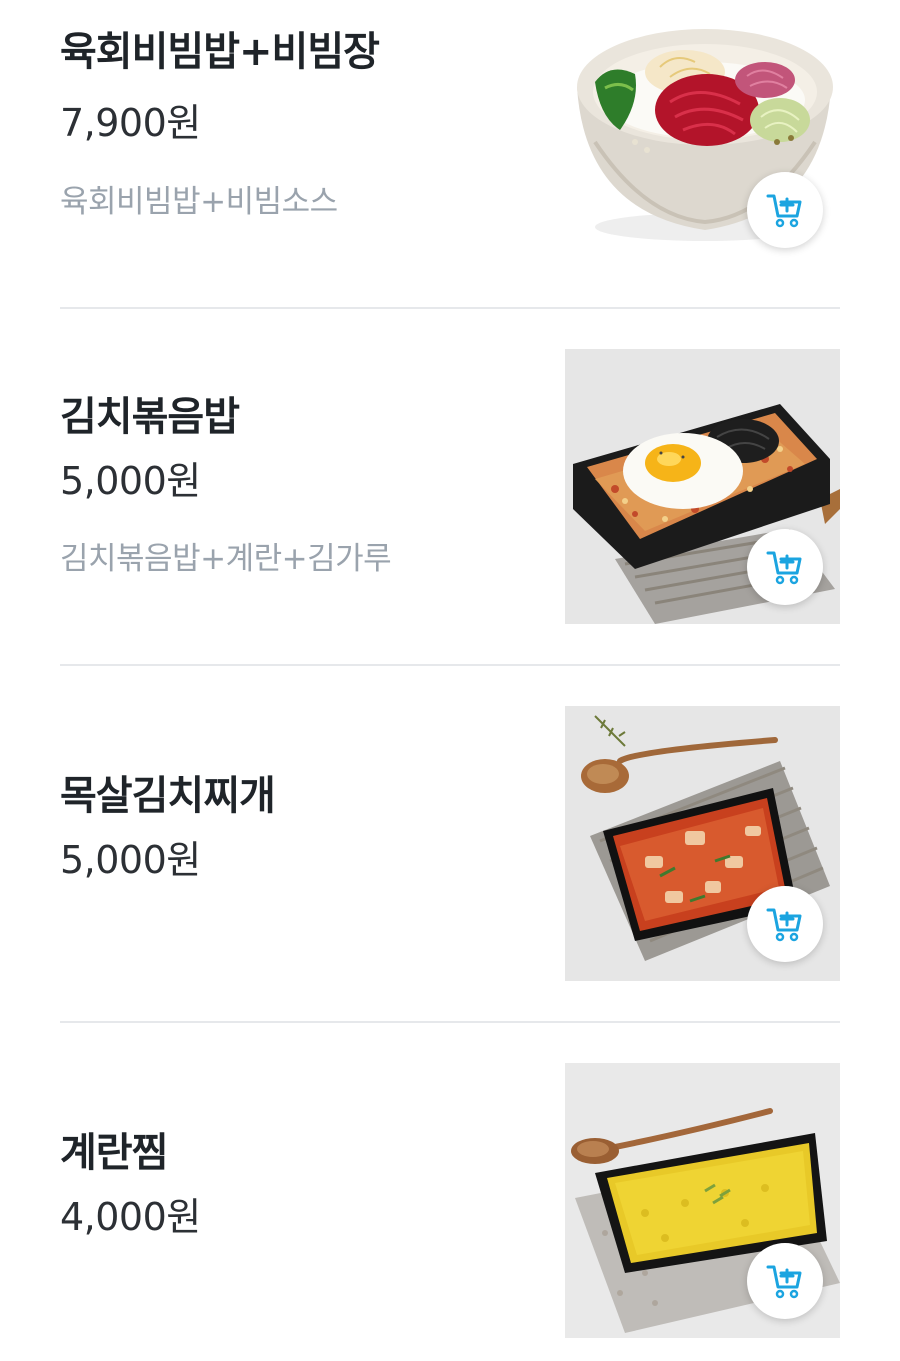  I want to click on menu-item-price: 4,000원, so click(130, 1217).